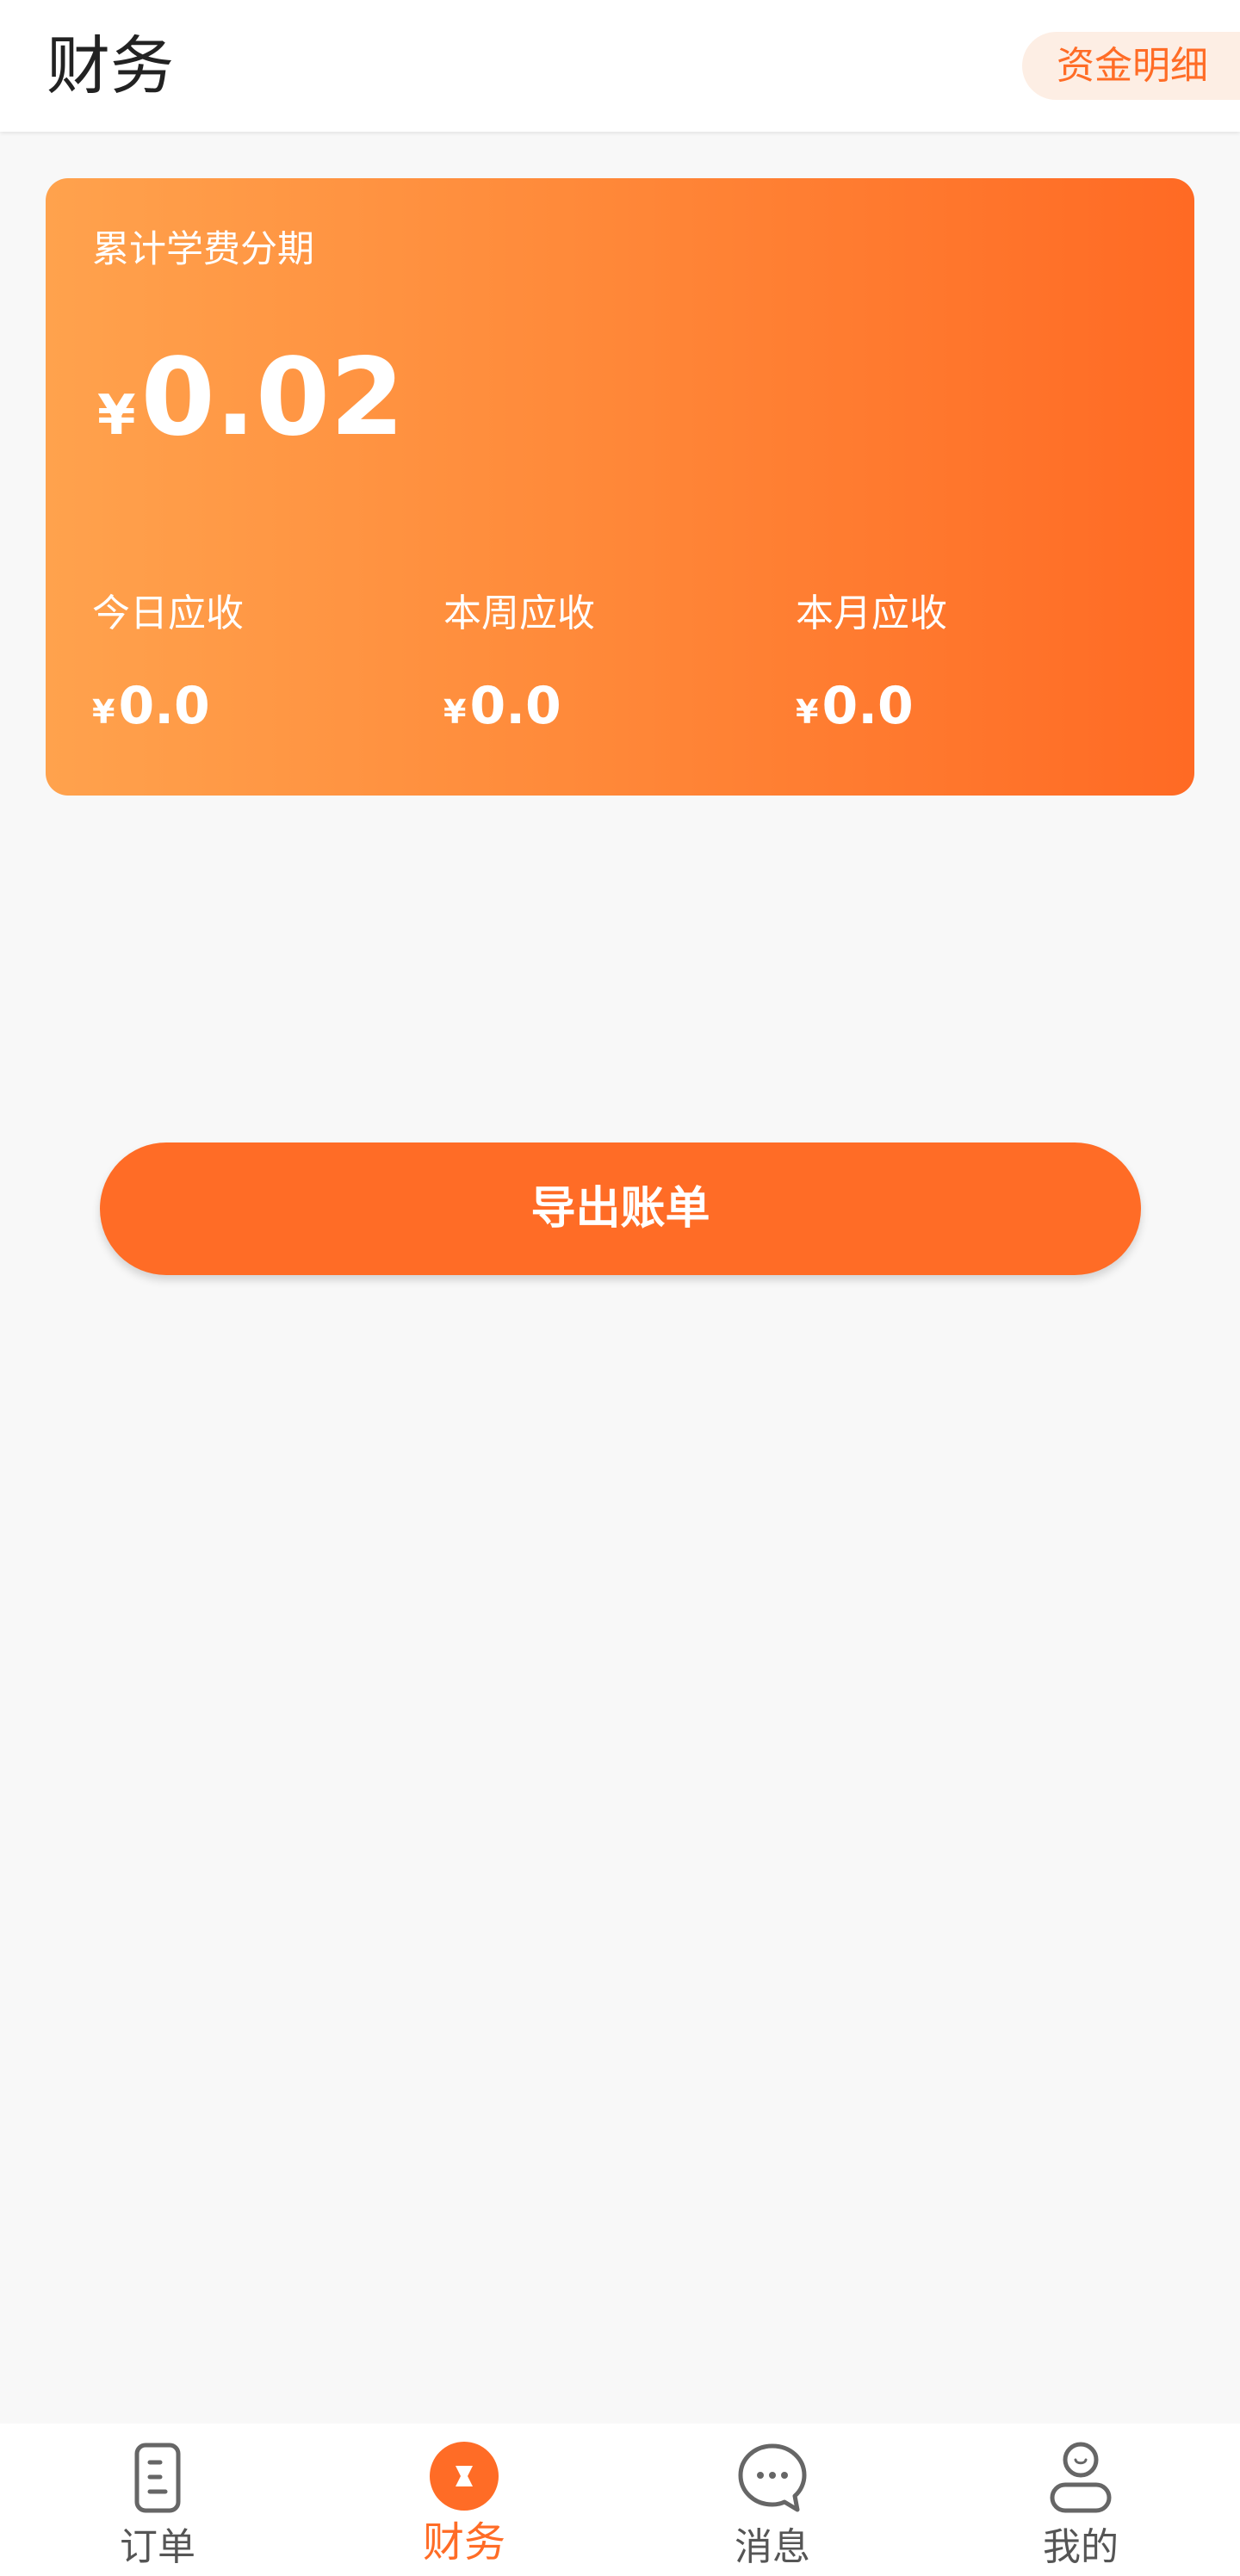 The height and width of the screenshot is (2576, 1240). Describe the element at coordinates (203, 249) in the screenshot. I see `total-installment-label: 累计学费分期` at that location.